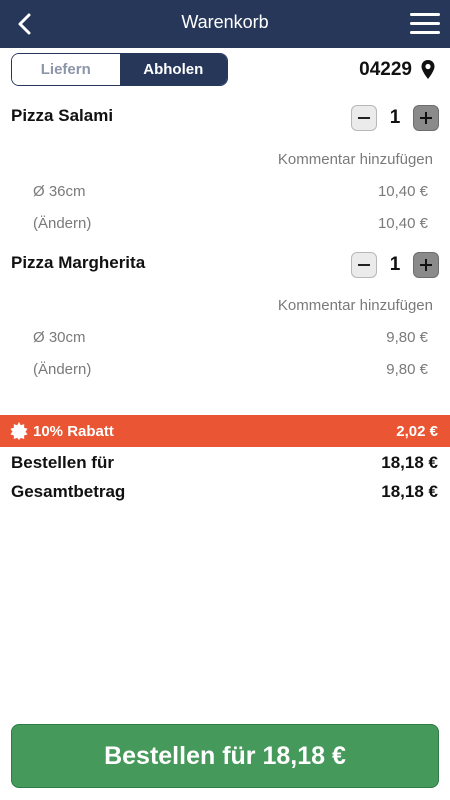 The width and height of the screenshot is (450, 800). Describe the element at coordinates (402, 223) in the screenshot. I see `change-price: 10,40 €` at that location.